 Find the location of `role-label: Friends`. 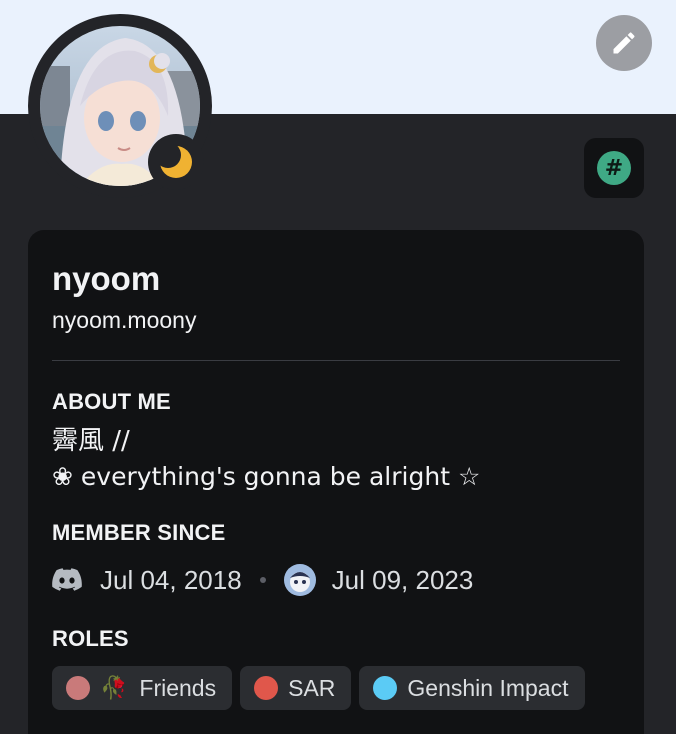

role-label: Friends is located at coordinates (178, 687).